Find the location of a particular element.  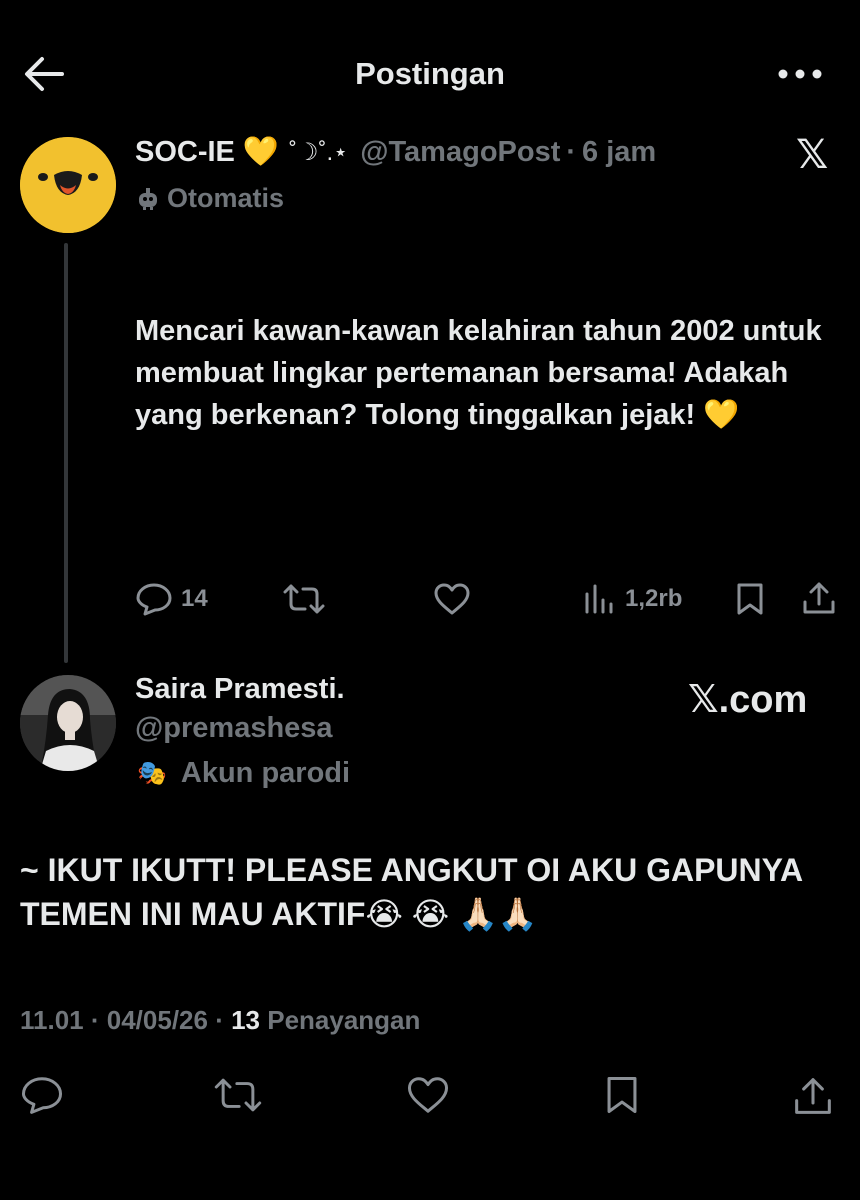

name-decoration: ˚☽˚.⋆ is located at coordinates (319, 152).